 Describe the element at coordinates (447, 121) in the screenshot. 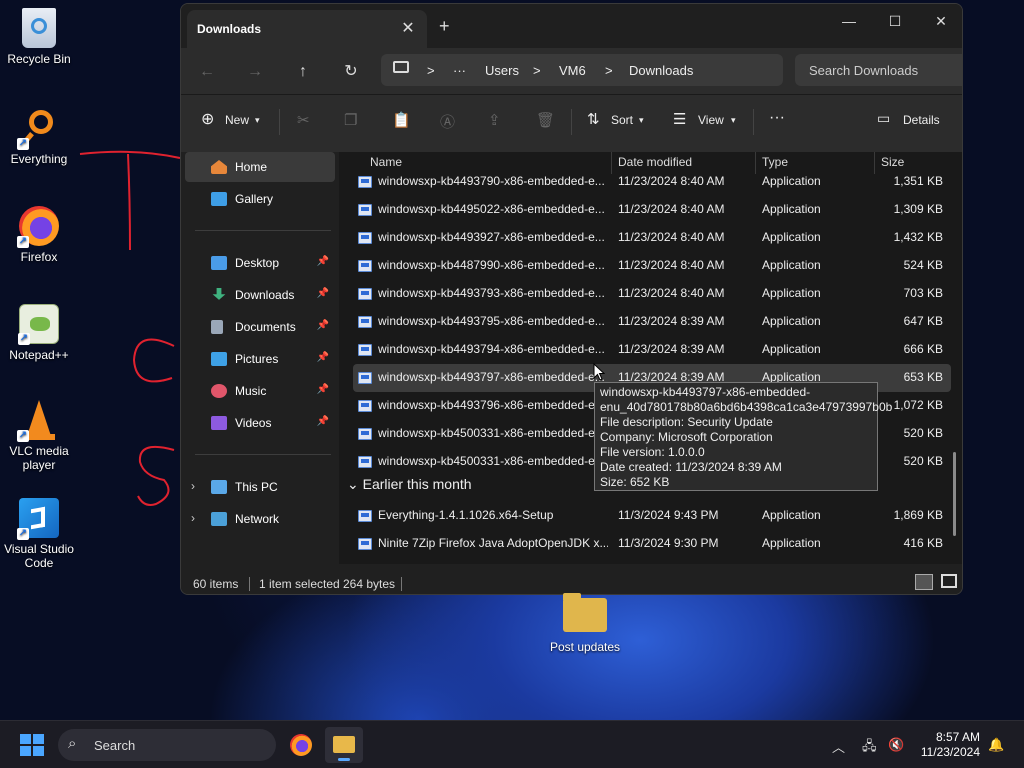

I see `rename-icon: Ⓐ` at that location.